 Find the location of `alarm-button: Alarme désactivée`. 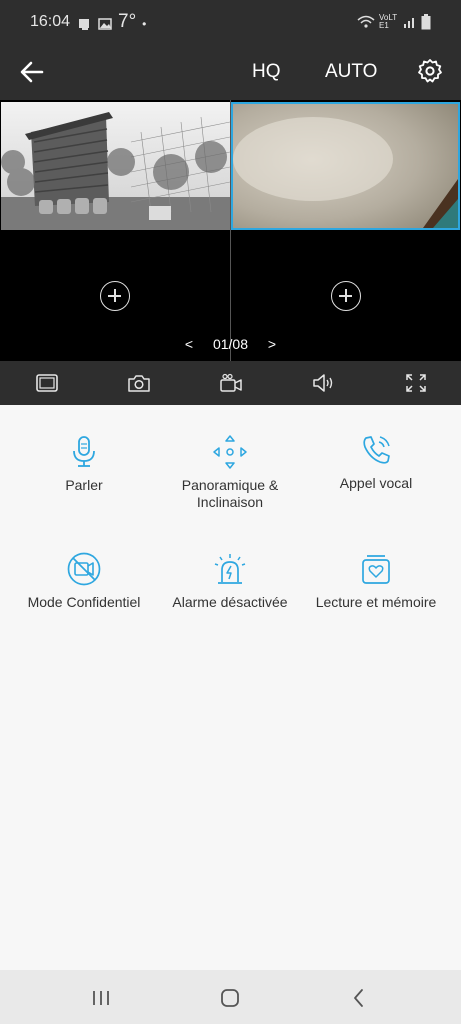

alarm-button: Alarme désactivée is located at coordinates (230, 581).